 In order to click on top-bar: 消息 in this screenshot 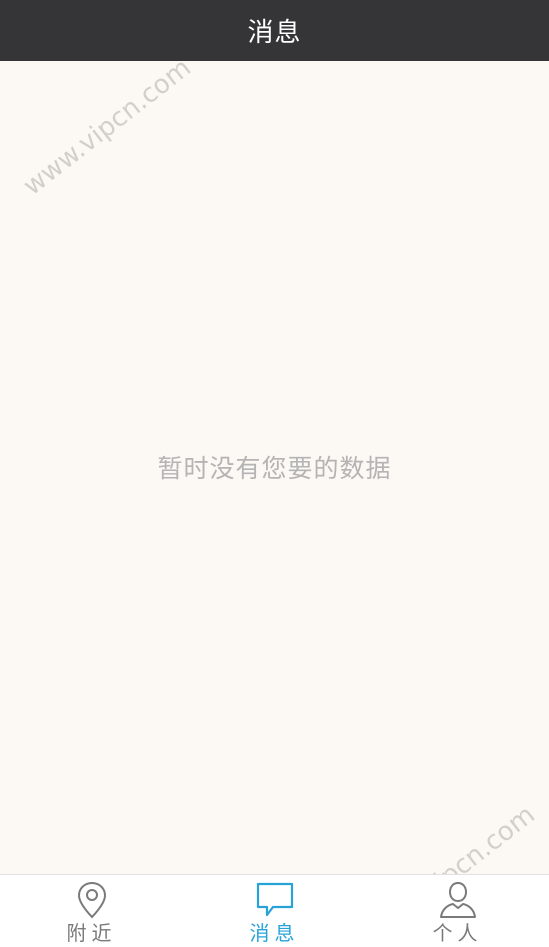, I will do `click(274, 30)`.